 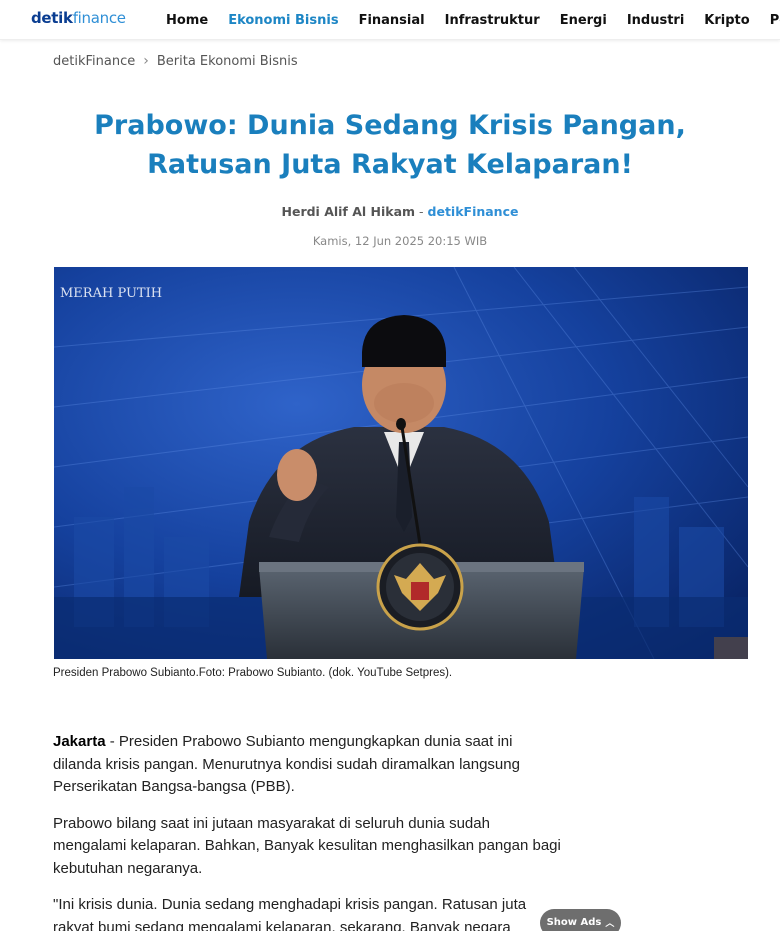 I want to click on source-name: detikFinance, so click(x=473, y=211).